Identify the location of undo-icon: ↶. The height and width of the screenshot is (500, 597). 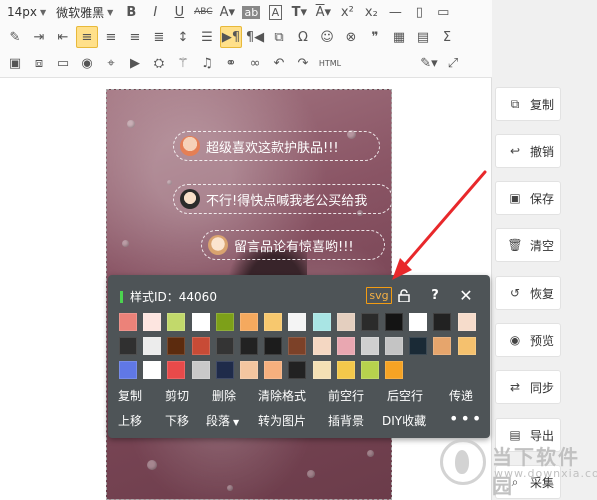
(279, 63).